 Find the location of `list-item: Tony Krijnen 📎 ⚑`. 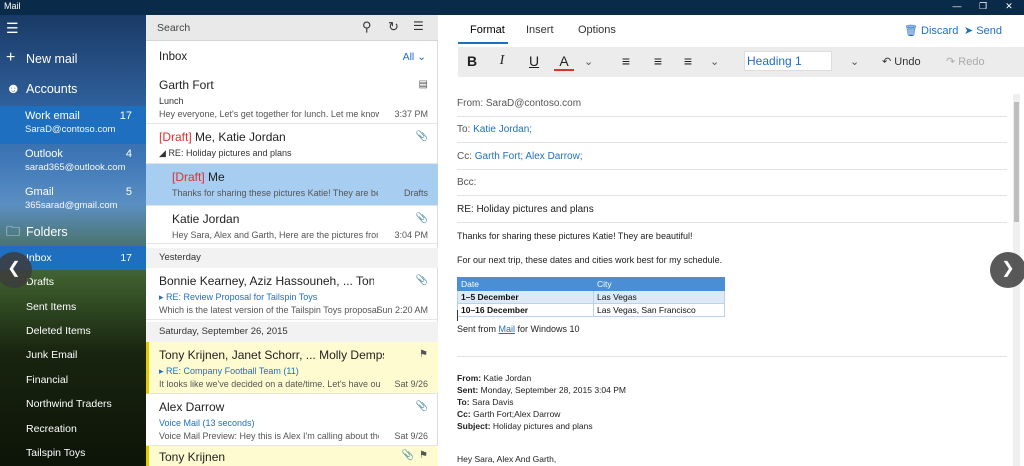

list-item: Tony Krijnen 📎 ⚑ is located at coordinates (292, 456).